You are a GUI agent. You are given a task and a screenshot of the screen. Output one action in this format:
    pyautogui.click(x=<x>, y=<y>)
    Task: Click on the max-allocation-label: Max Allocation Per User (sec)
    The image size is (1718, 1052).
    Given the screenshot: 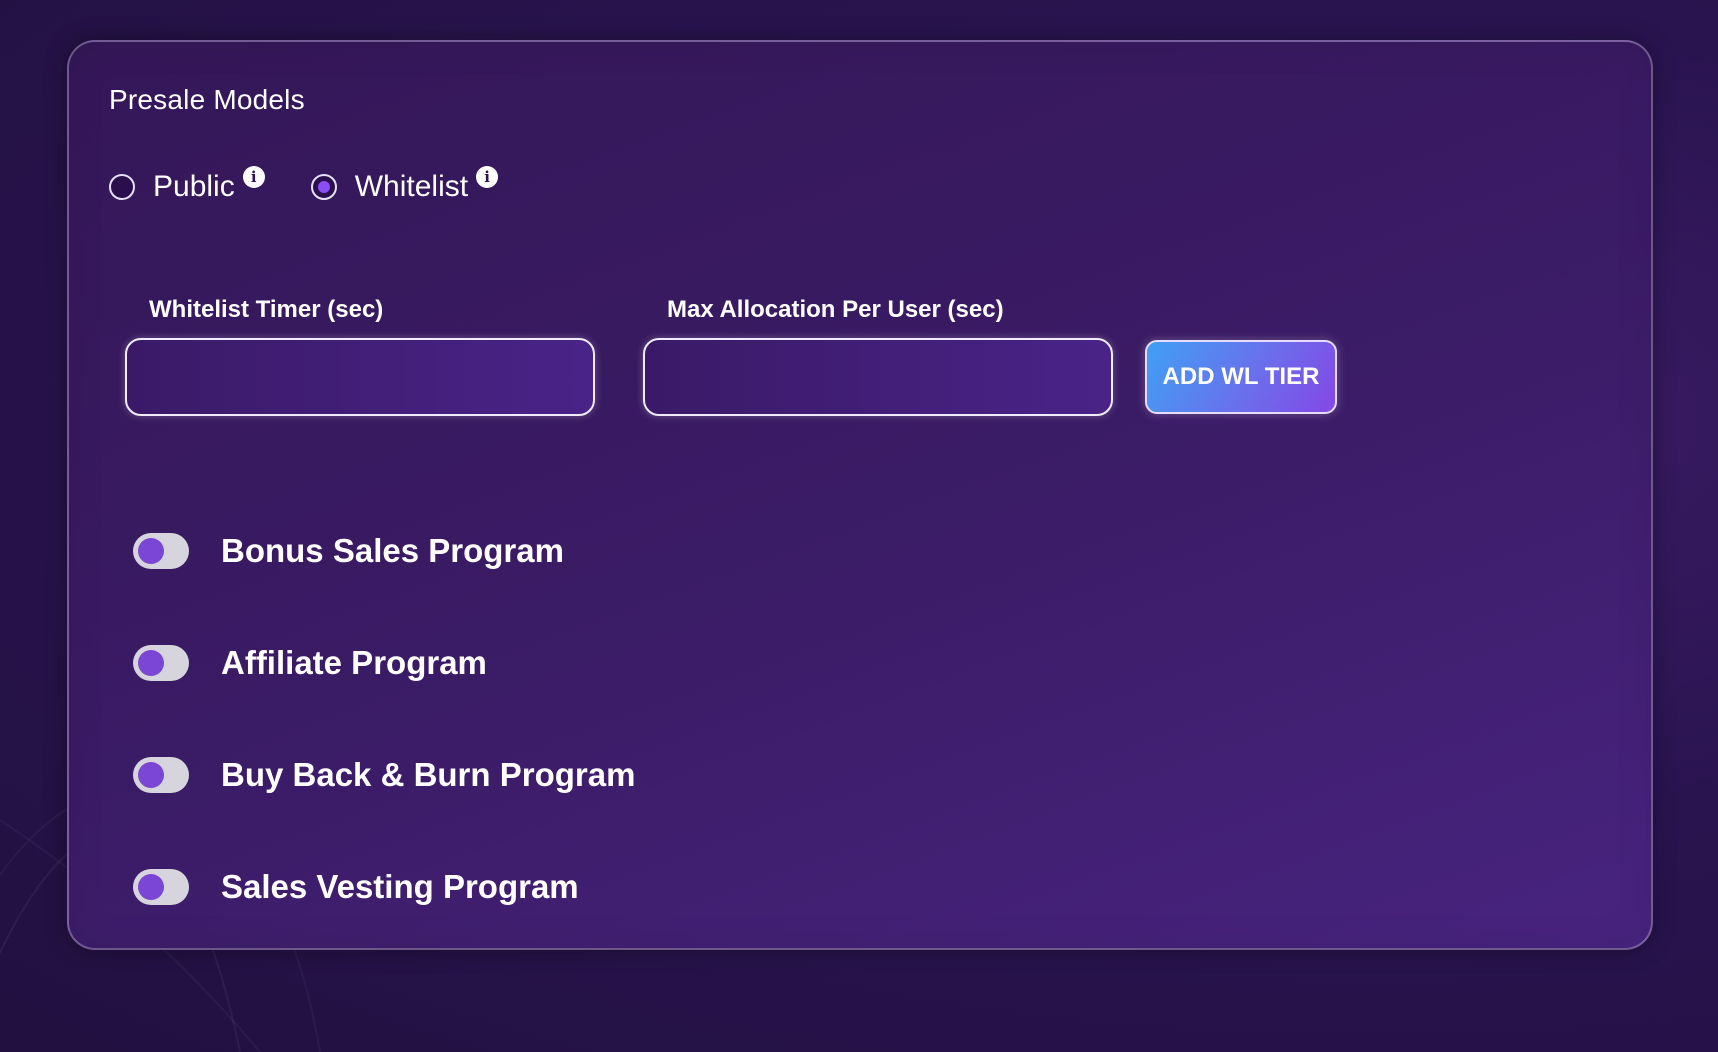 What is the action you would take?
    pyautogui.click(x=835, y=309)
    